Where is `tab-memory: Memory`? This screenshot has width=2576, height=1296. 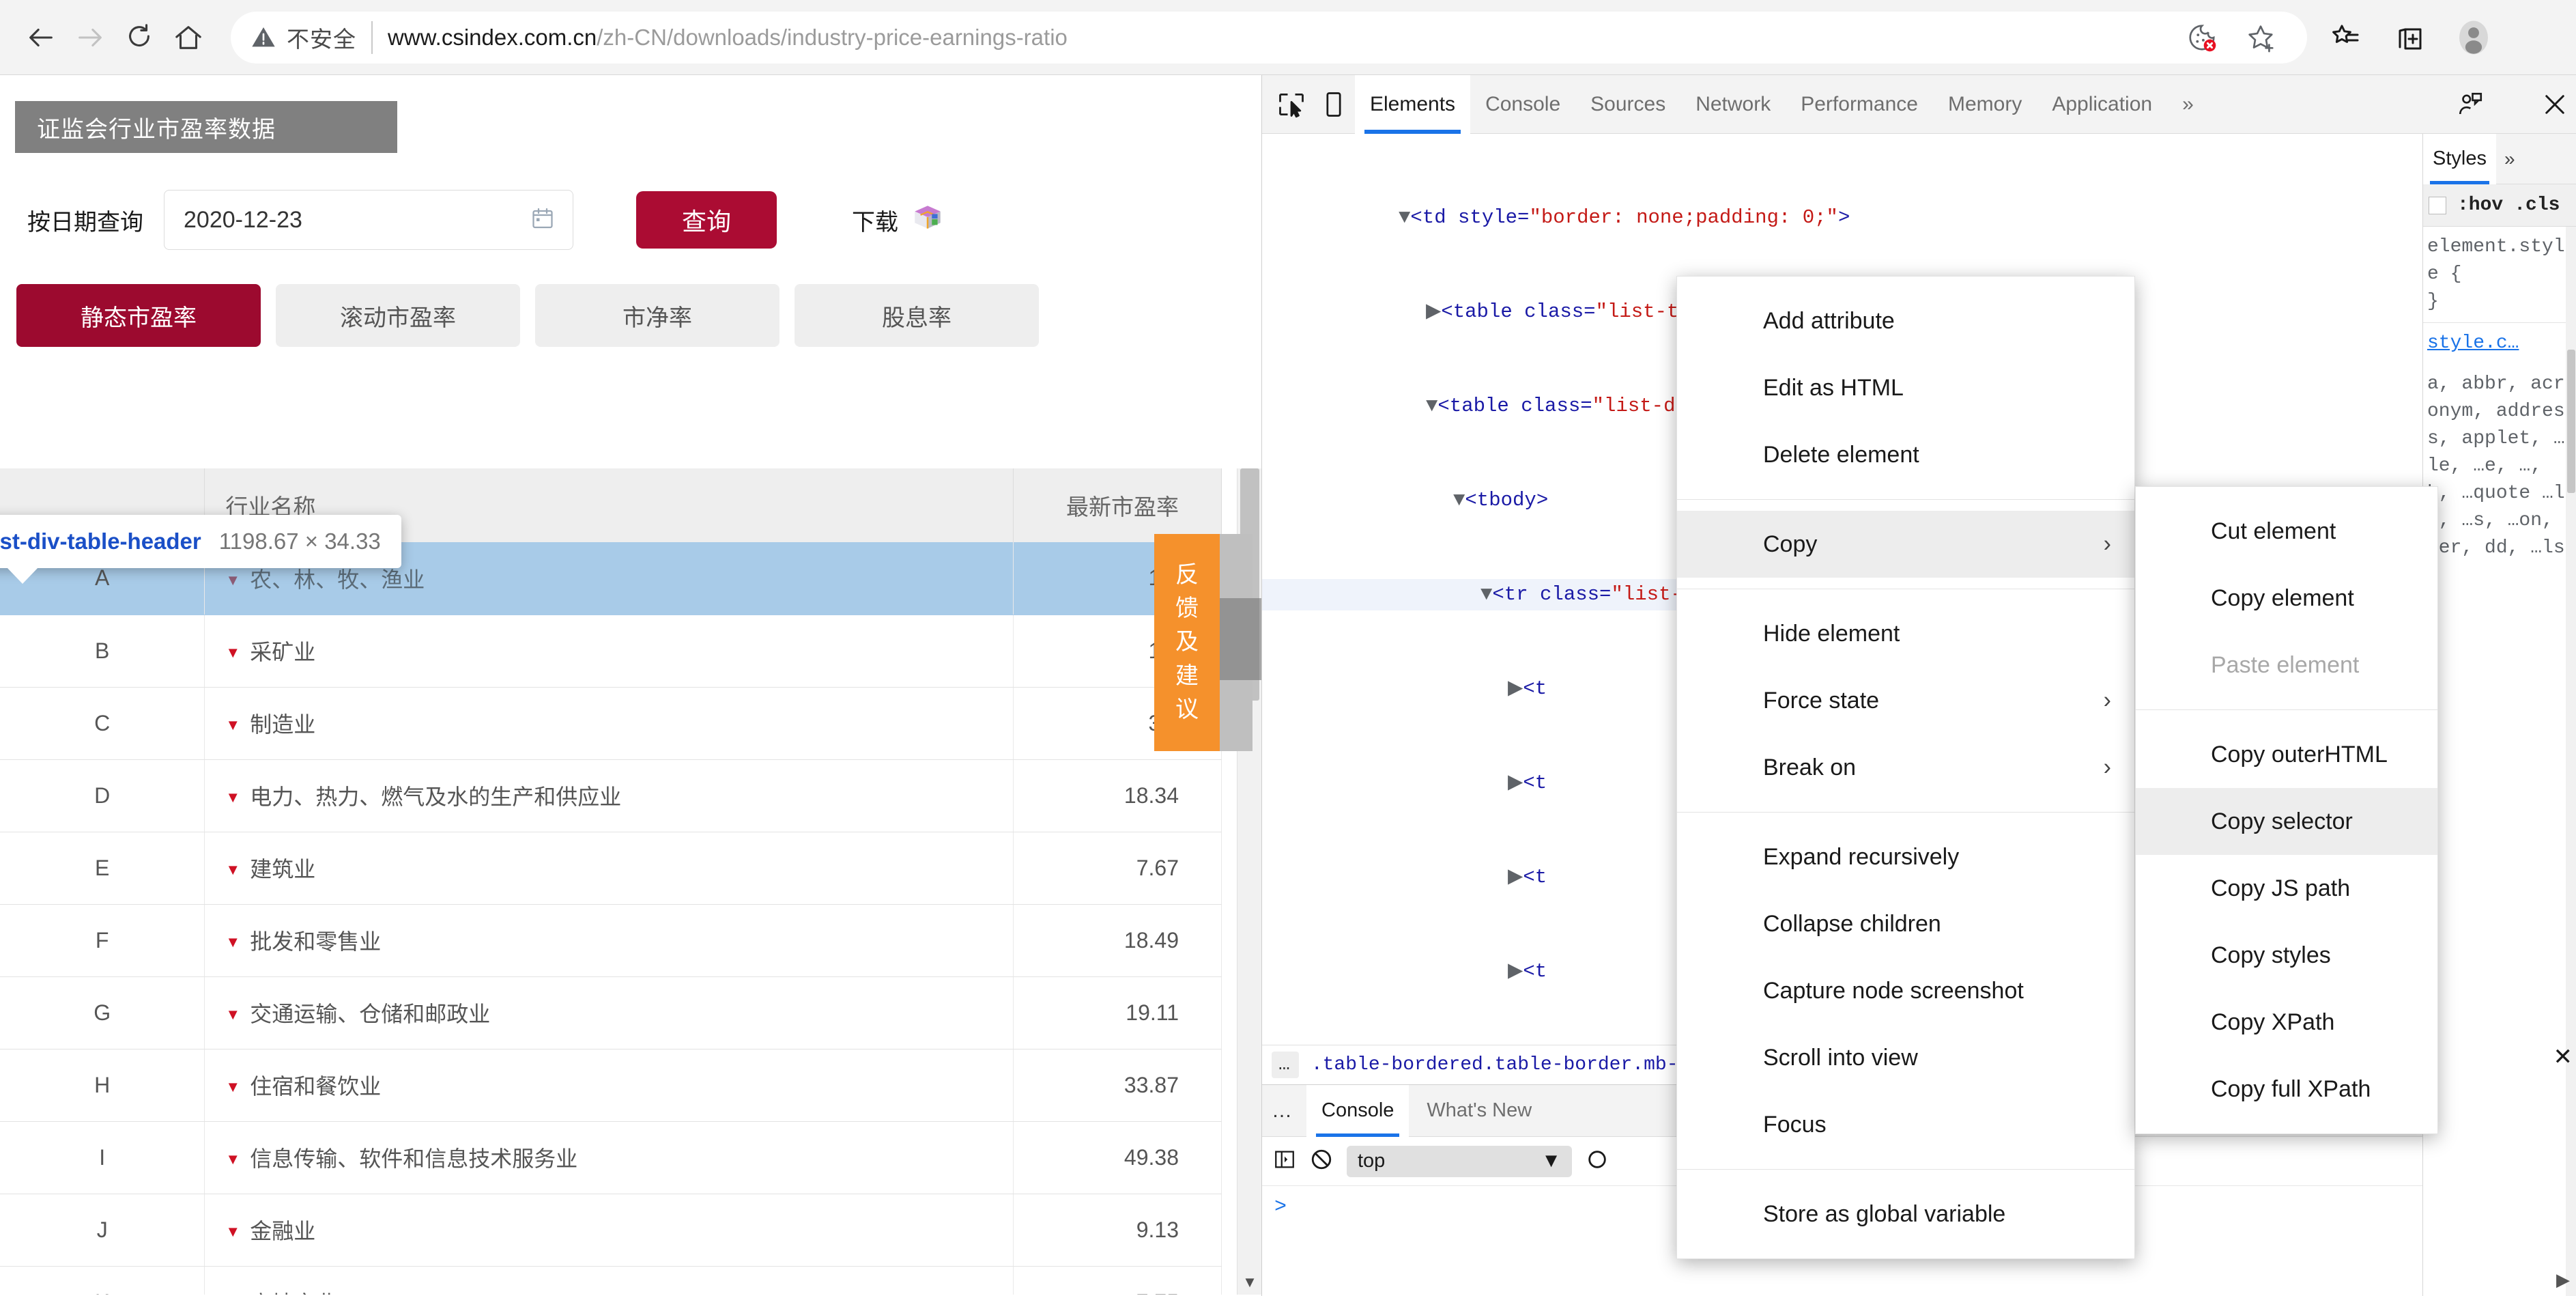 tab-memory: Memory is located at coordinates (1985, 104).